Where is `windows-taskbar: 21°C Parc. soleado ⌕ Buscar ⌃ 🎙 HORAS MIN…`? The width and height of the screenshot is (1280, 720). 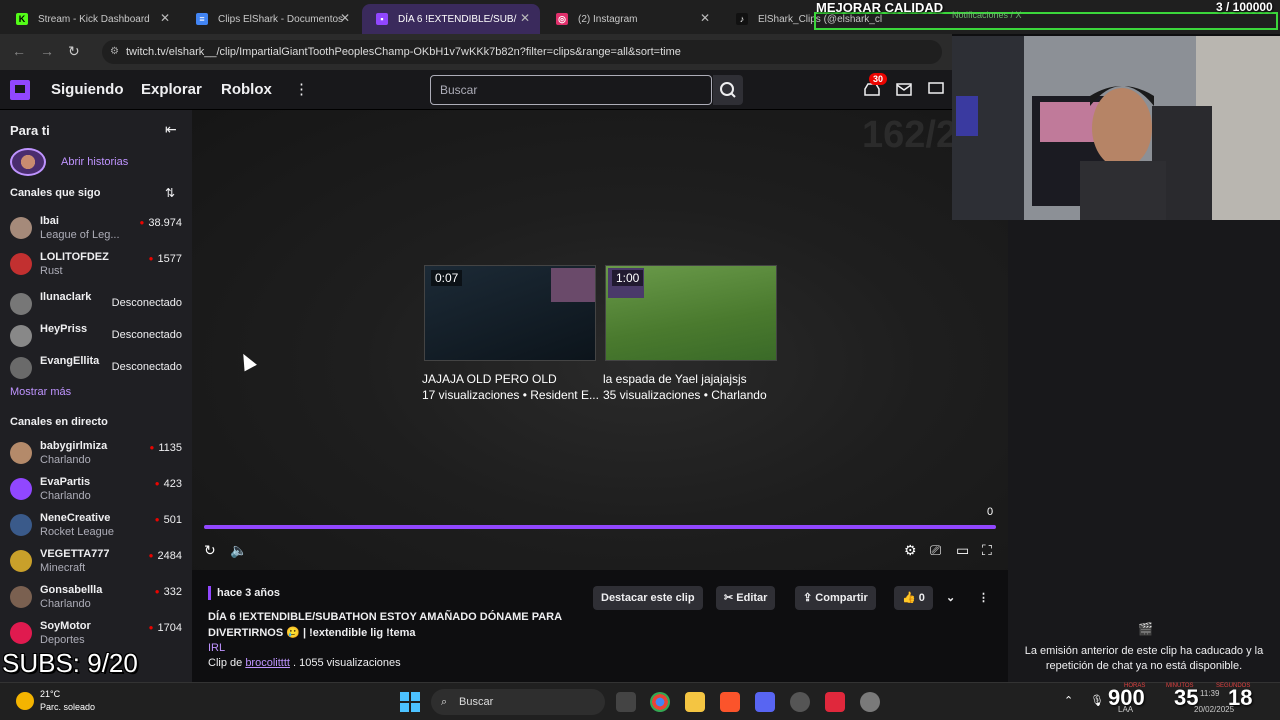 windows-taskbar: 21°C Parc. soleado ⌕ Buscar ⌃ 🎙 HORAS MIN… is located at coordinates (640, 701).